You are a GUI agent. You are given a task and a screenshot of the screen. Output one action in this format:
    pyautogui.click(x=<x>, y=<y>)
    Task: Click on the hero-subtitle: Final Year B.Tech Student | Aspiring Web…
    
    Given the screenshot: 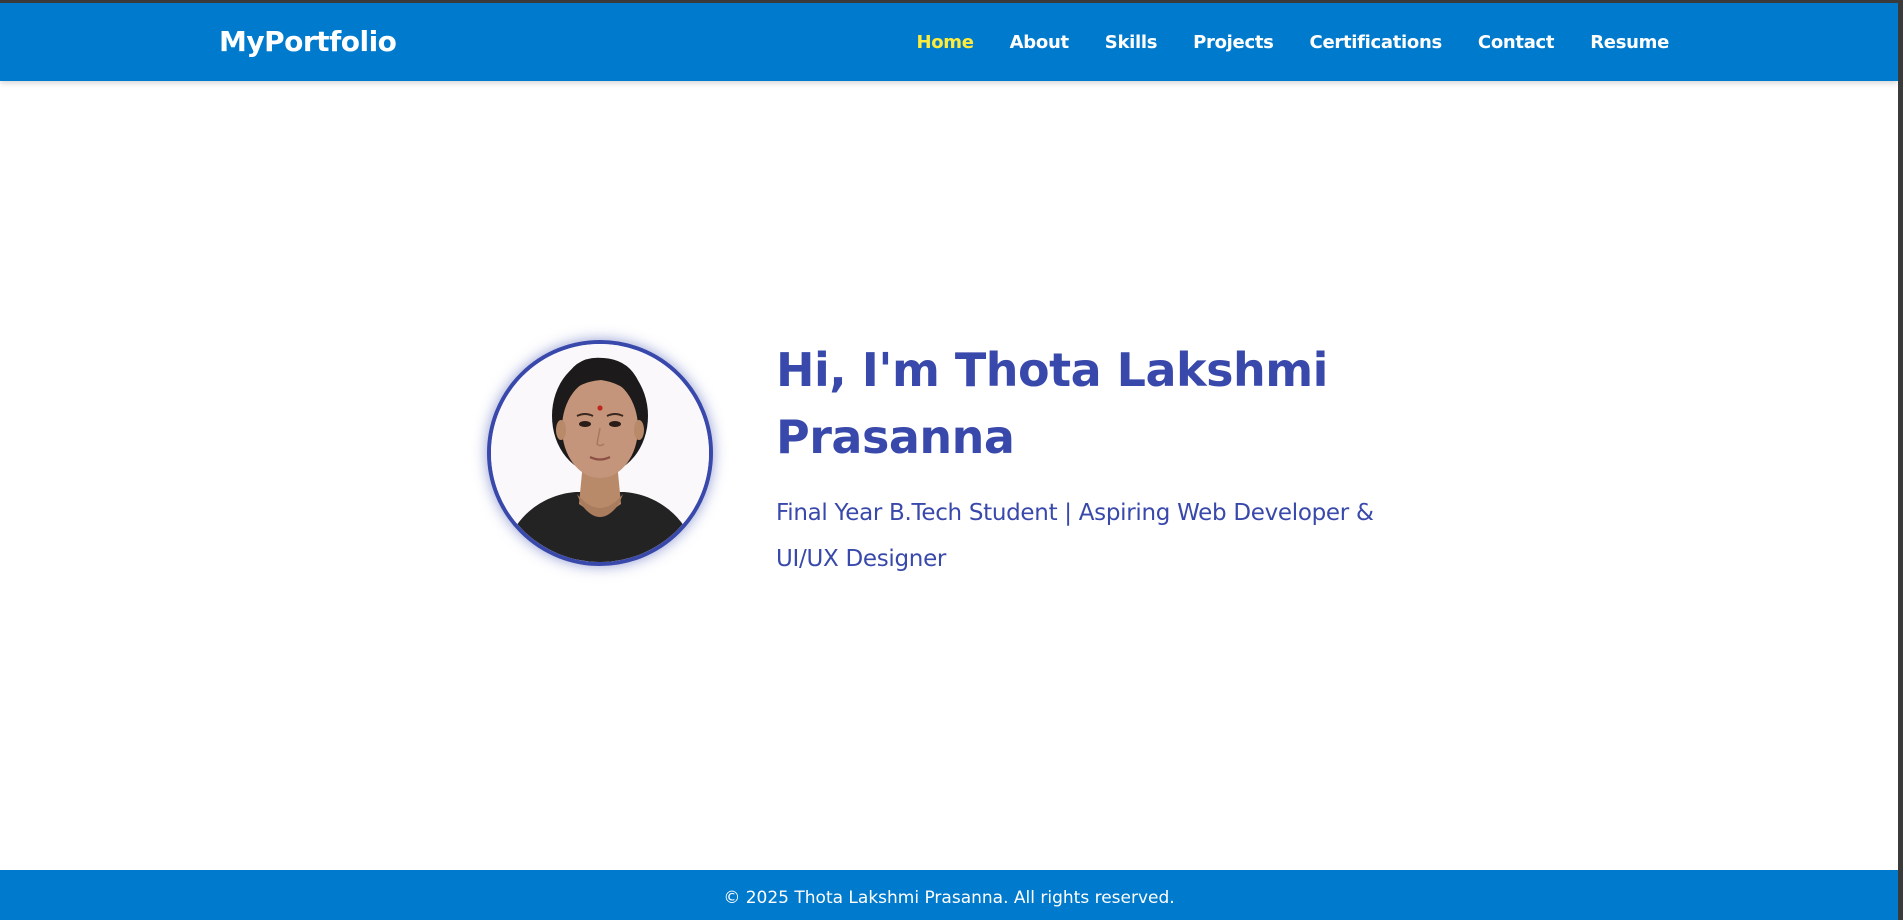 What is the action you would take?
    pyautogui.click(x=1075, y=536)
    